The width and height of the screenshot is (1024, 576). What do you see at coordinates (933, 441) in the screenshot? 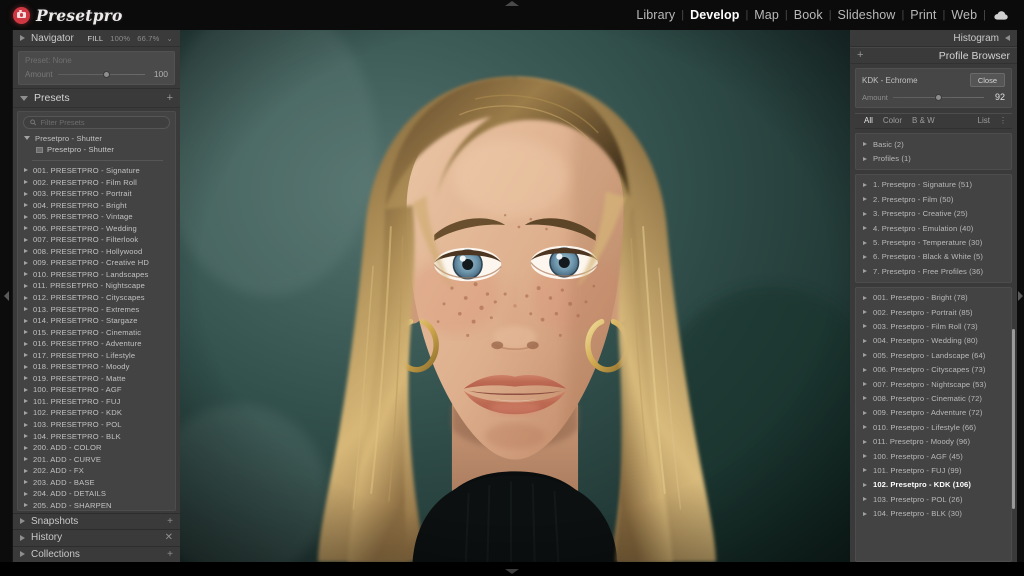
I see `profile-list-item: 011. Presetpro - Moody (96)` at bounding box center [933, 441].